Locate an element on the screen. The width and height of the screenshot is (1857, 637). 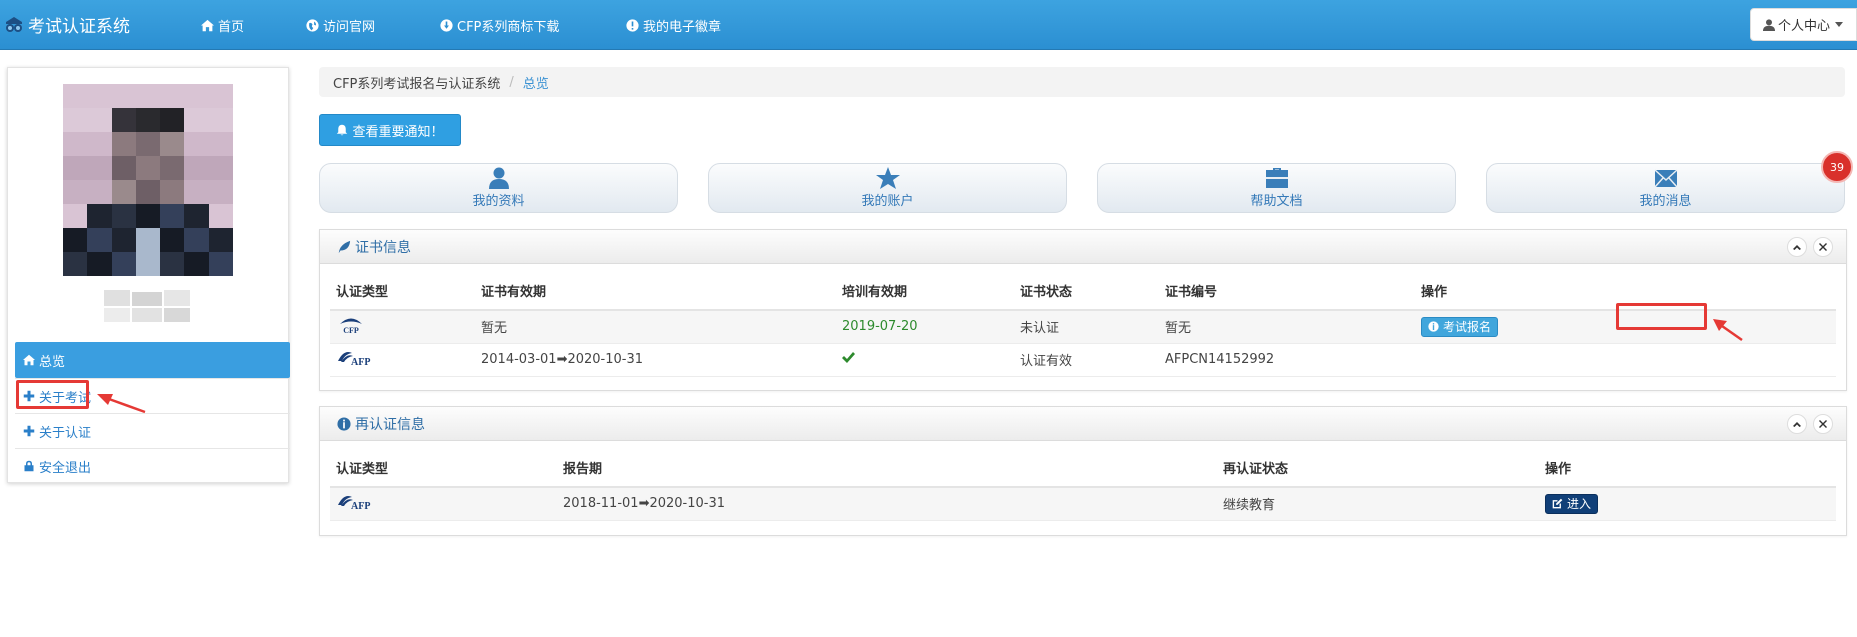
column-header: 证书状态 is located at coordinates (1086, 291).